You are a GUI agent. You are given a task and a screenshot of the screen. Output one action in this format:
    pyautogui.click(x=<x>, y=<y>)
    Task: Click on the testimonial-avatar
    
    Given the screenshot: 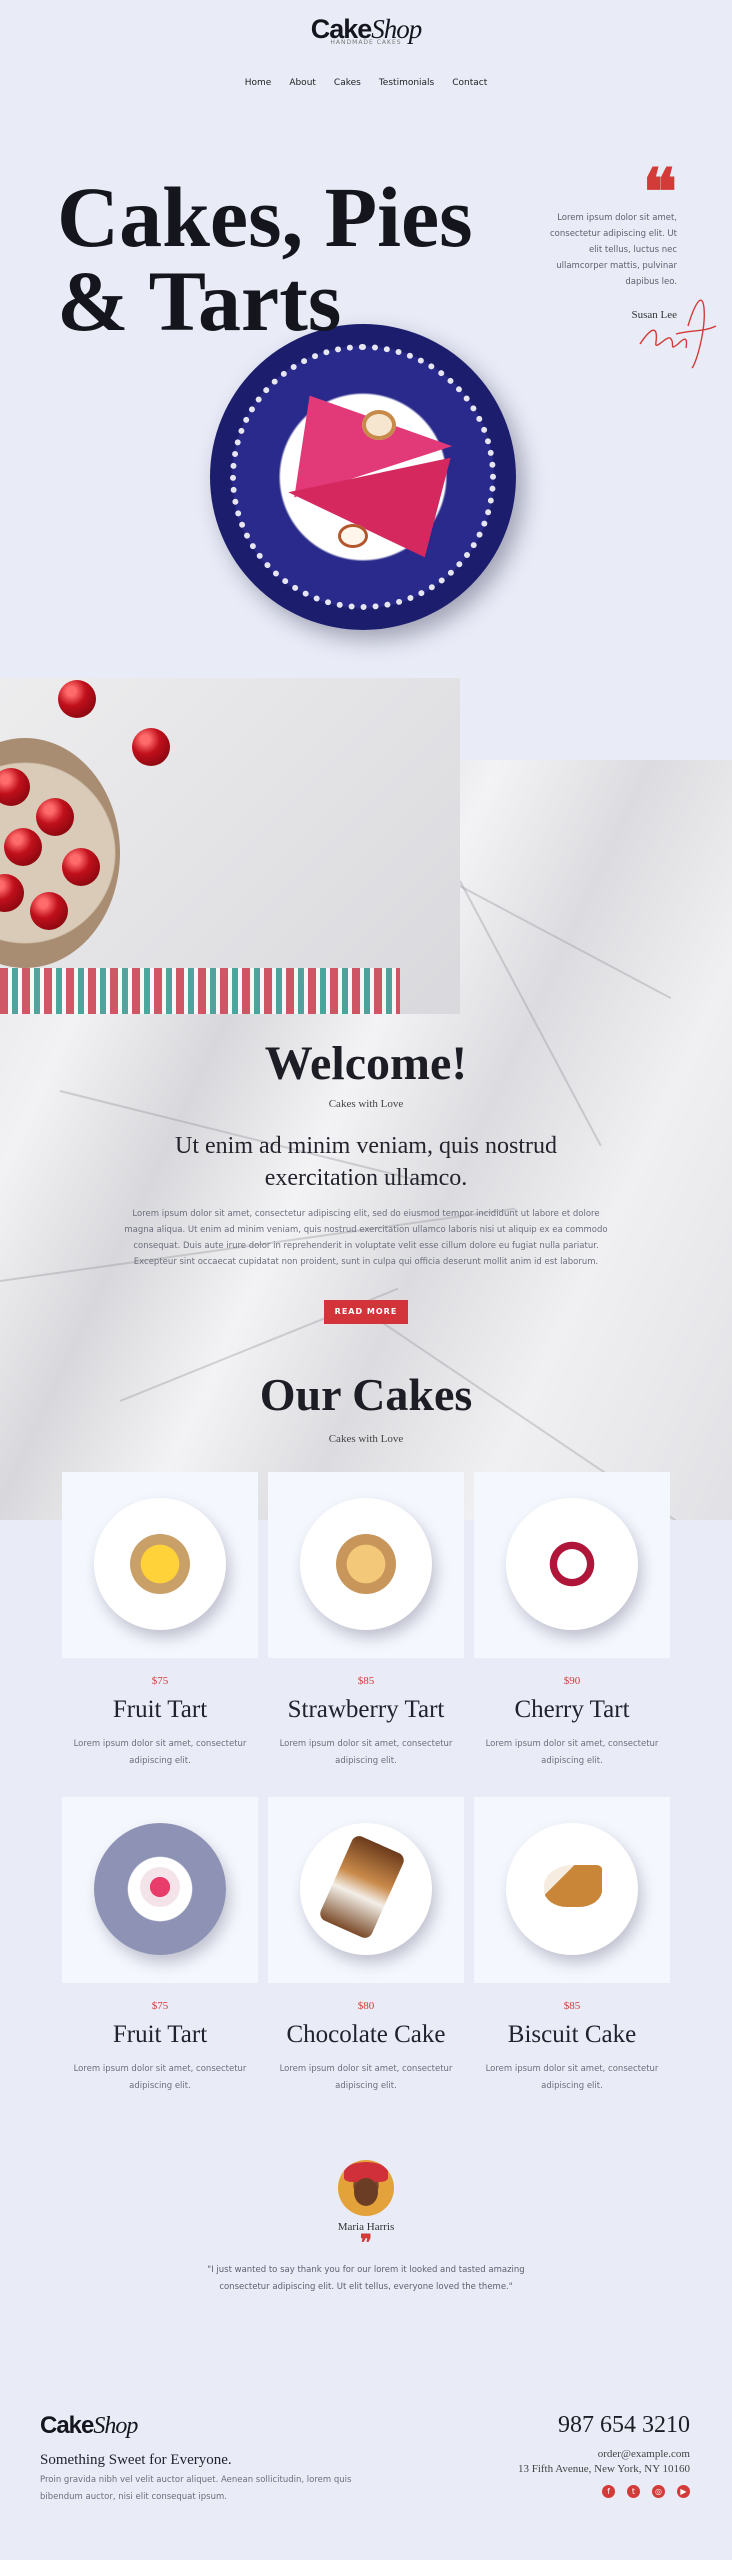 What is the action you would take?
    pyautogui.click(x=366, y=2188)
    